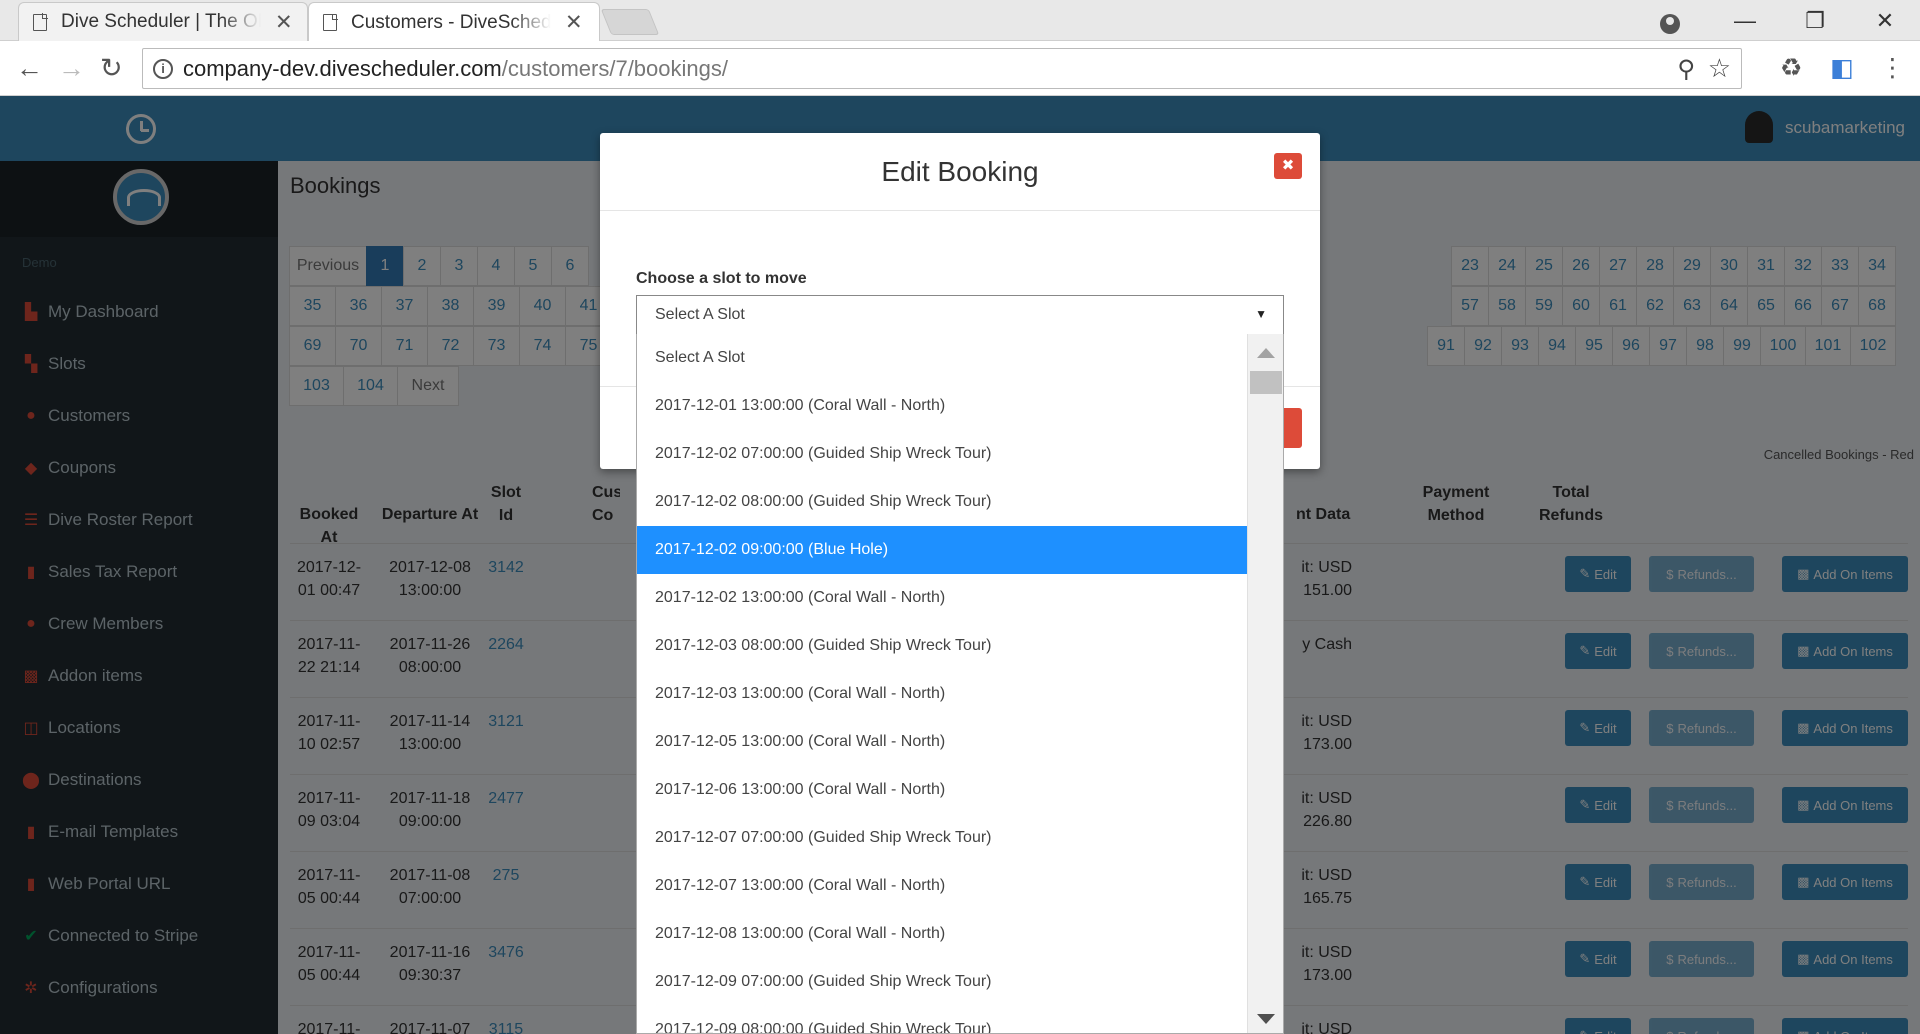 The height and width of the screenshot is (1034, 1920). What do you see at coordinates (1842, 68) in the screenshot?
I see `extension-icon: ◧` at bounding box center [1842, 68].